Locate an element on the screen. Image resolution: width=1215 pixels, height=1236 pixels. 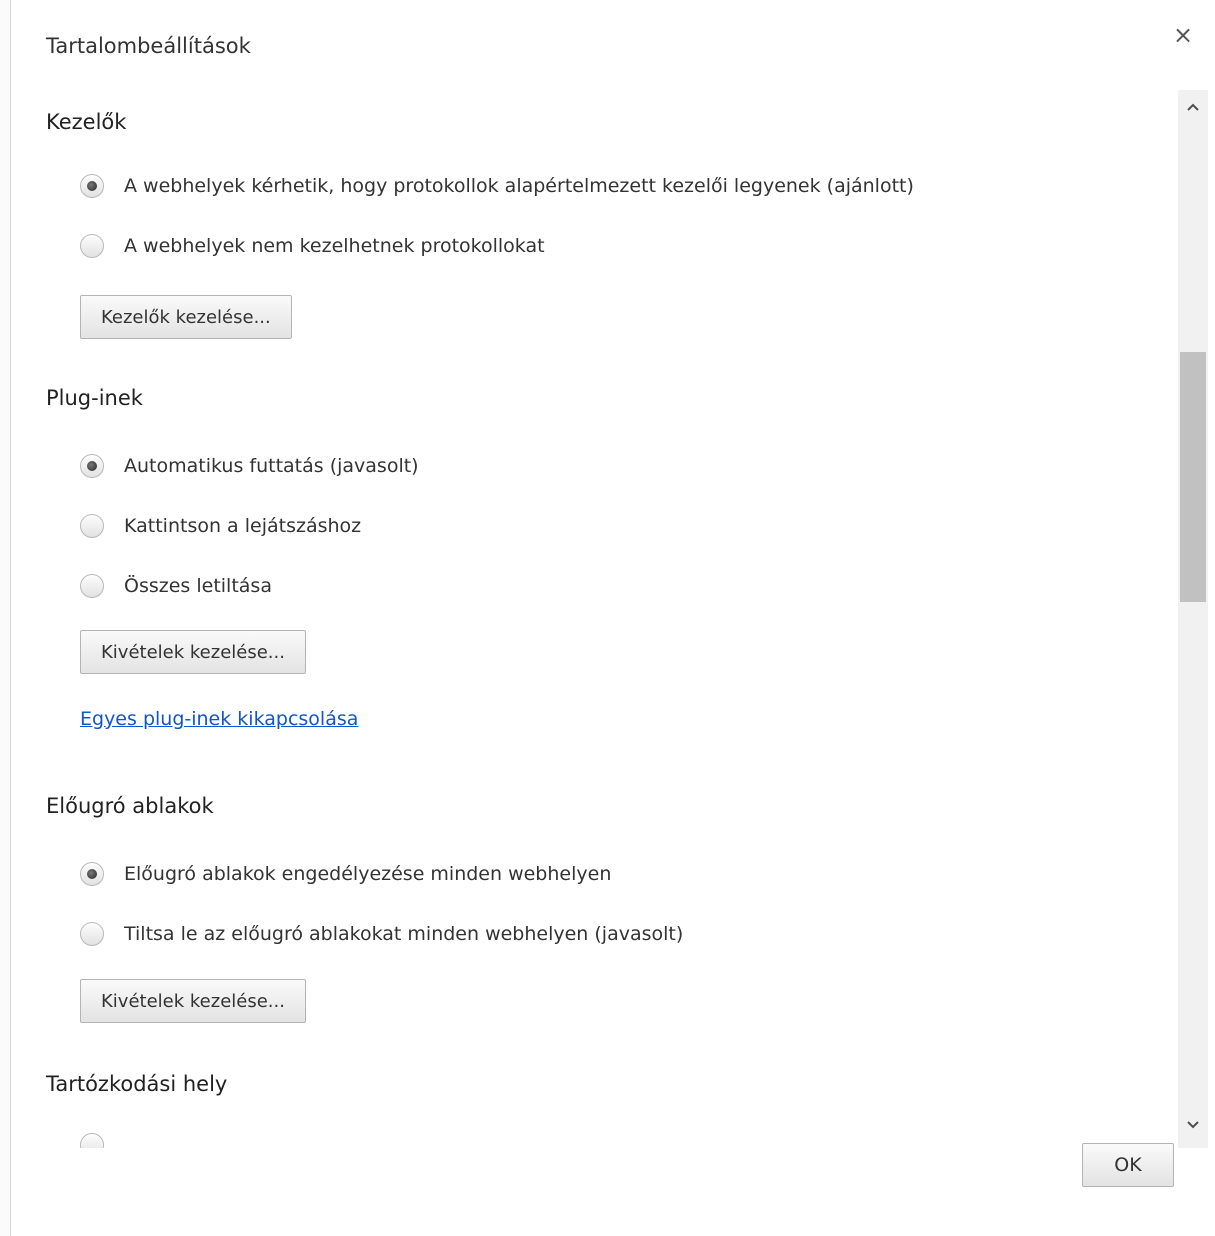
window-left-edge is located at coordinates (5, 618).